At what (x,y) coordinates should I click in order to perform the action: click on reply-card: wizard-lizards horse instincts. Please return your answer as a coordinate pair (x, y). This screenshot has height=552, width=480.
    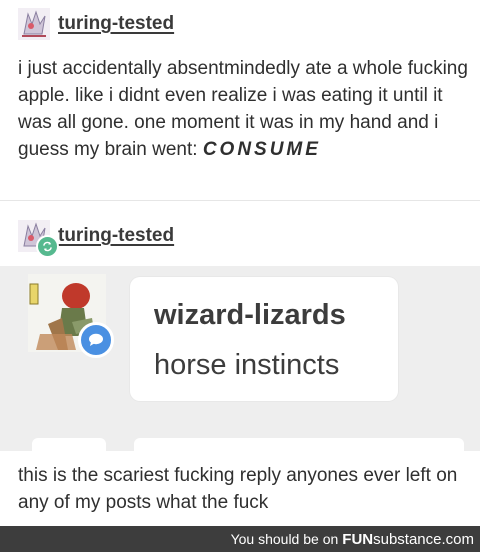
    Looking at the image, I should click on (264, 339).